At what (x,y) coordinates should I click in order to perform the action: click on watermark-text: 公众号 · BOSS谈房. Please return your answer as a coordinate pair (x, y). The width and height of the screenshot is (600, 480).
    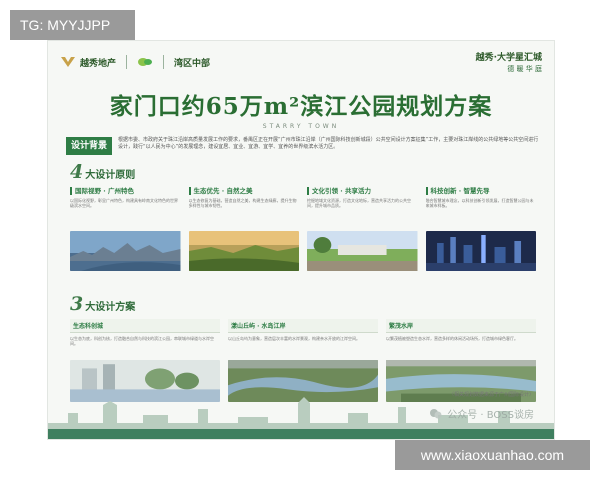
    Looking at the image, I should click on (490, 415).